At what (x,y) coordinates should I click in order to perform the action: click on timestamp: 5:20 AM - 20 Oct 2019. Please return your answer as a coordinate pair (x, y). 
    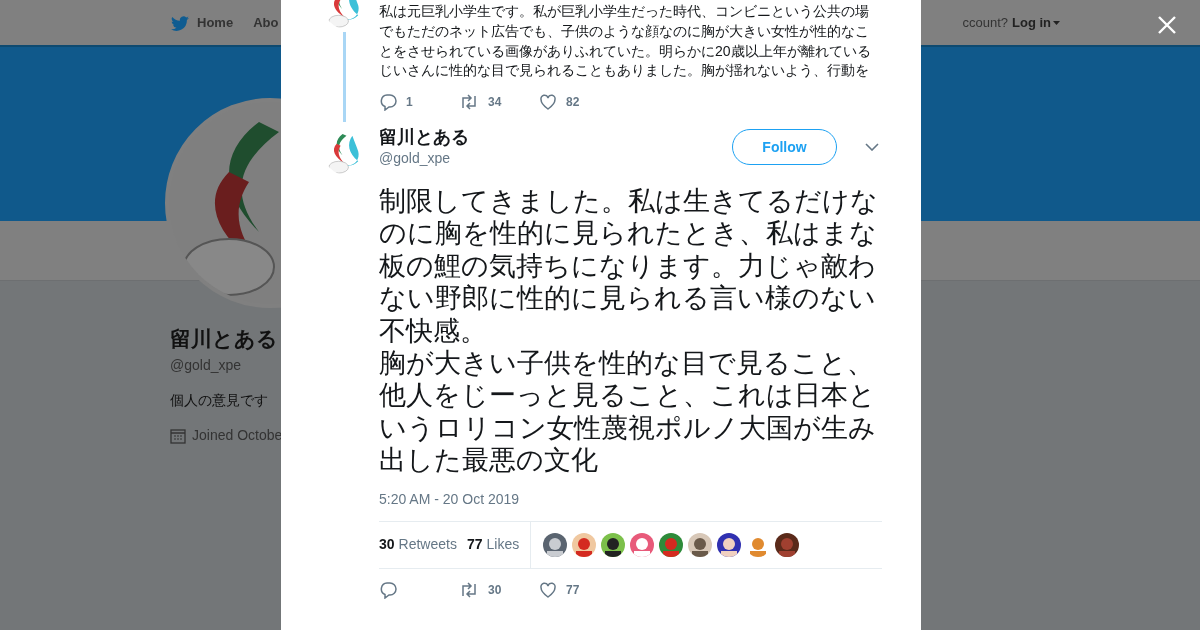
    Looking at the image, I should click on (450, 499).